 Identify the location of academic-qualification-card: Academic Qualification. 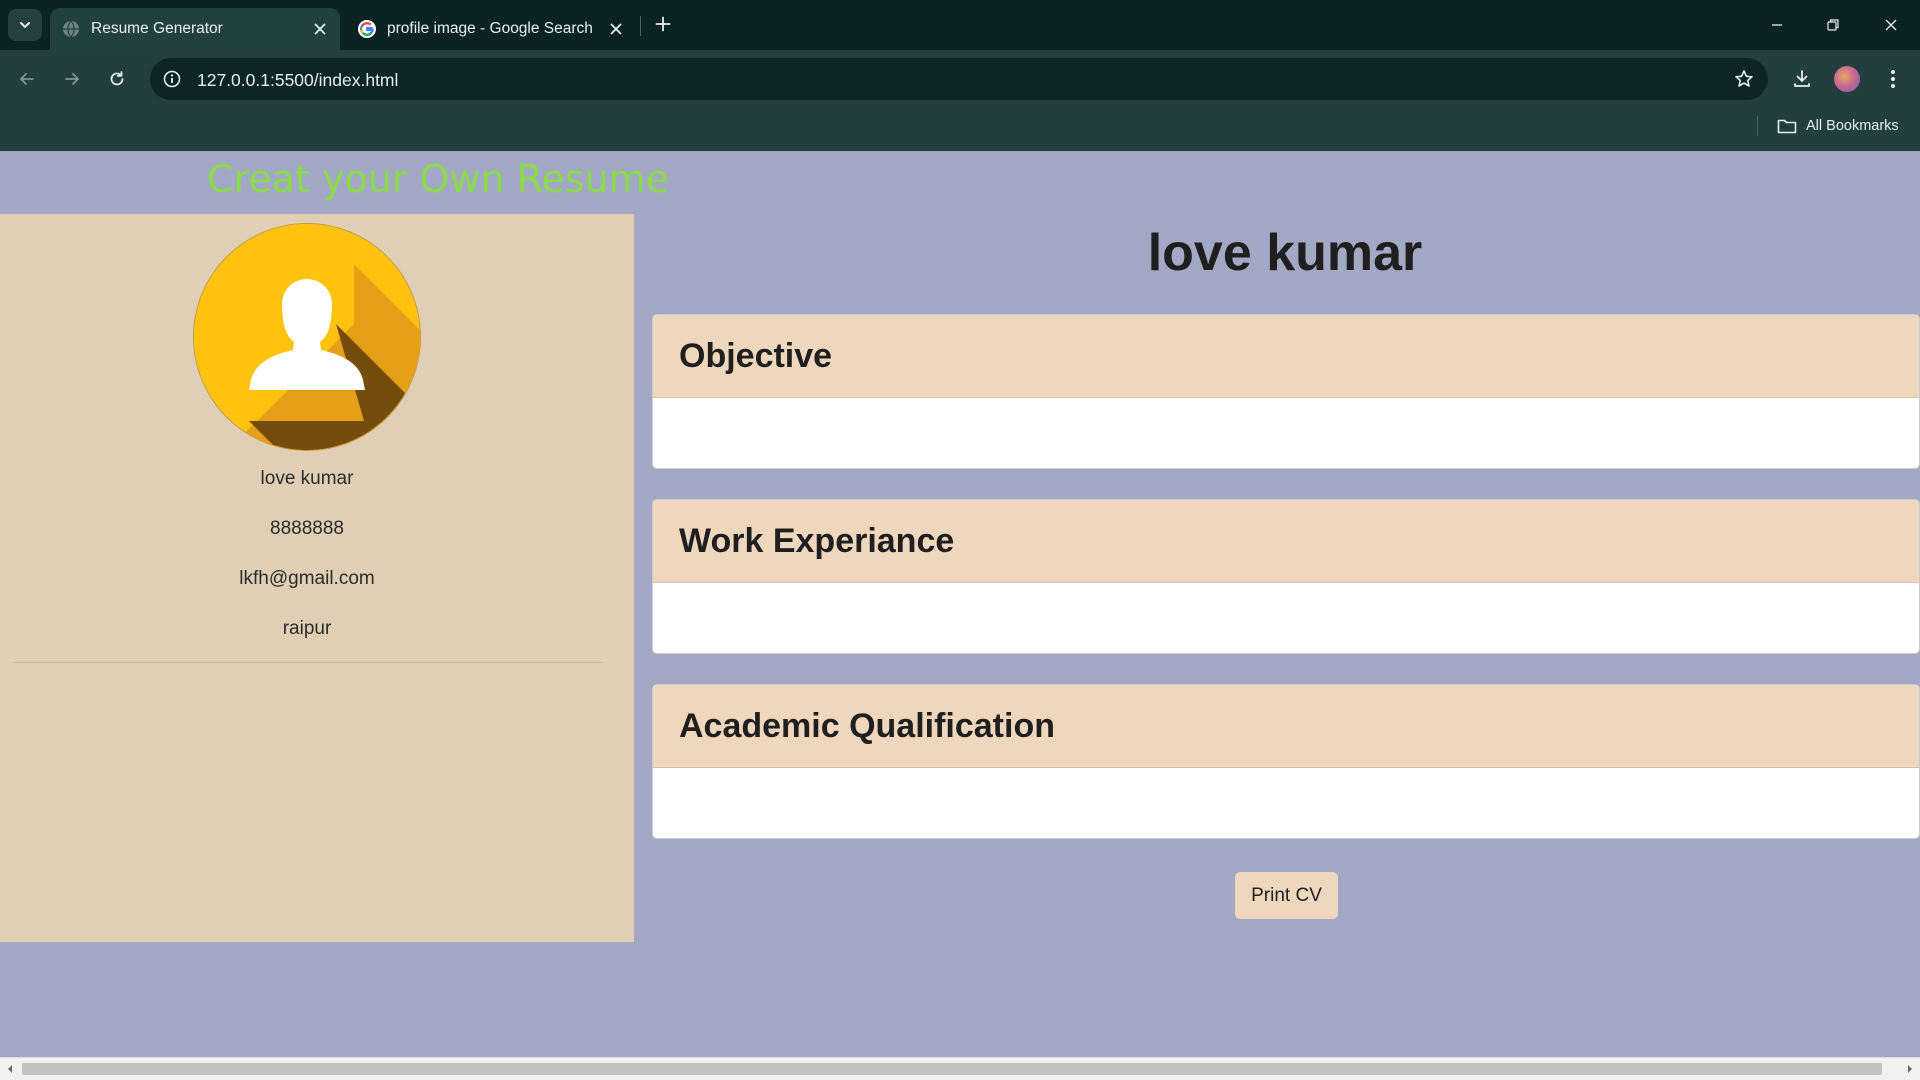
(1286, 761).